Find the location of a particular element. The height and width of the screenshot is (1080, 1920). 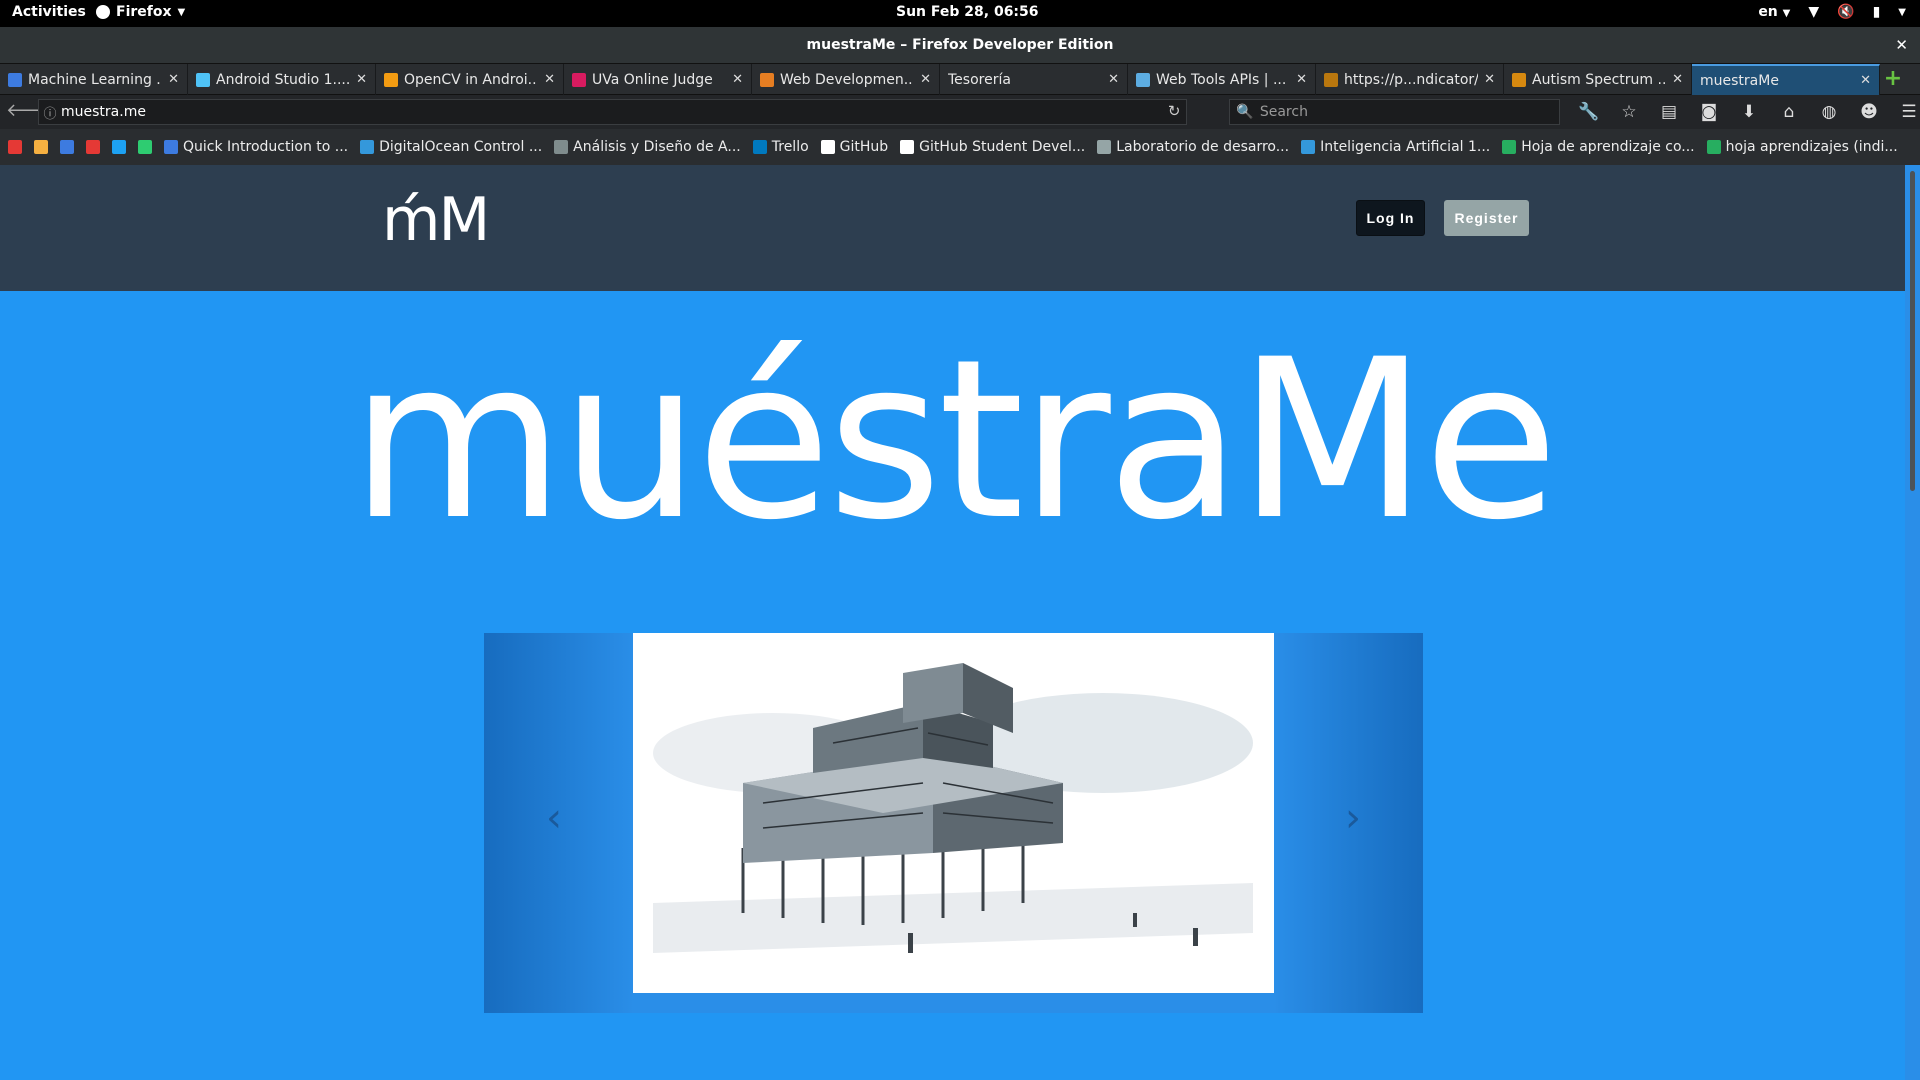

browser-tab: Web Tools APIs | ... ✕ is located at coordinates (1222, 79).